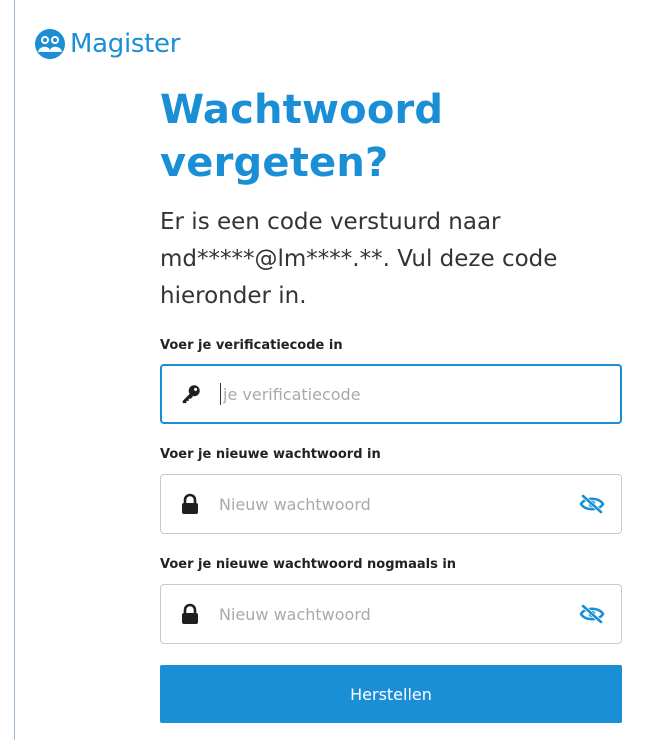 The image size is (655, 740). I want to click on verification-code-label: Voer je verificatiecode in, so click(251, 345).